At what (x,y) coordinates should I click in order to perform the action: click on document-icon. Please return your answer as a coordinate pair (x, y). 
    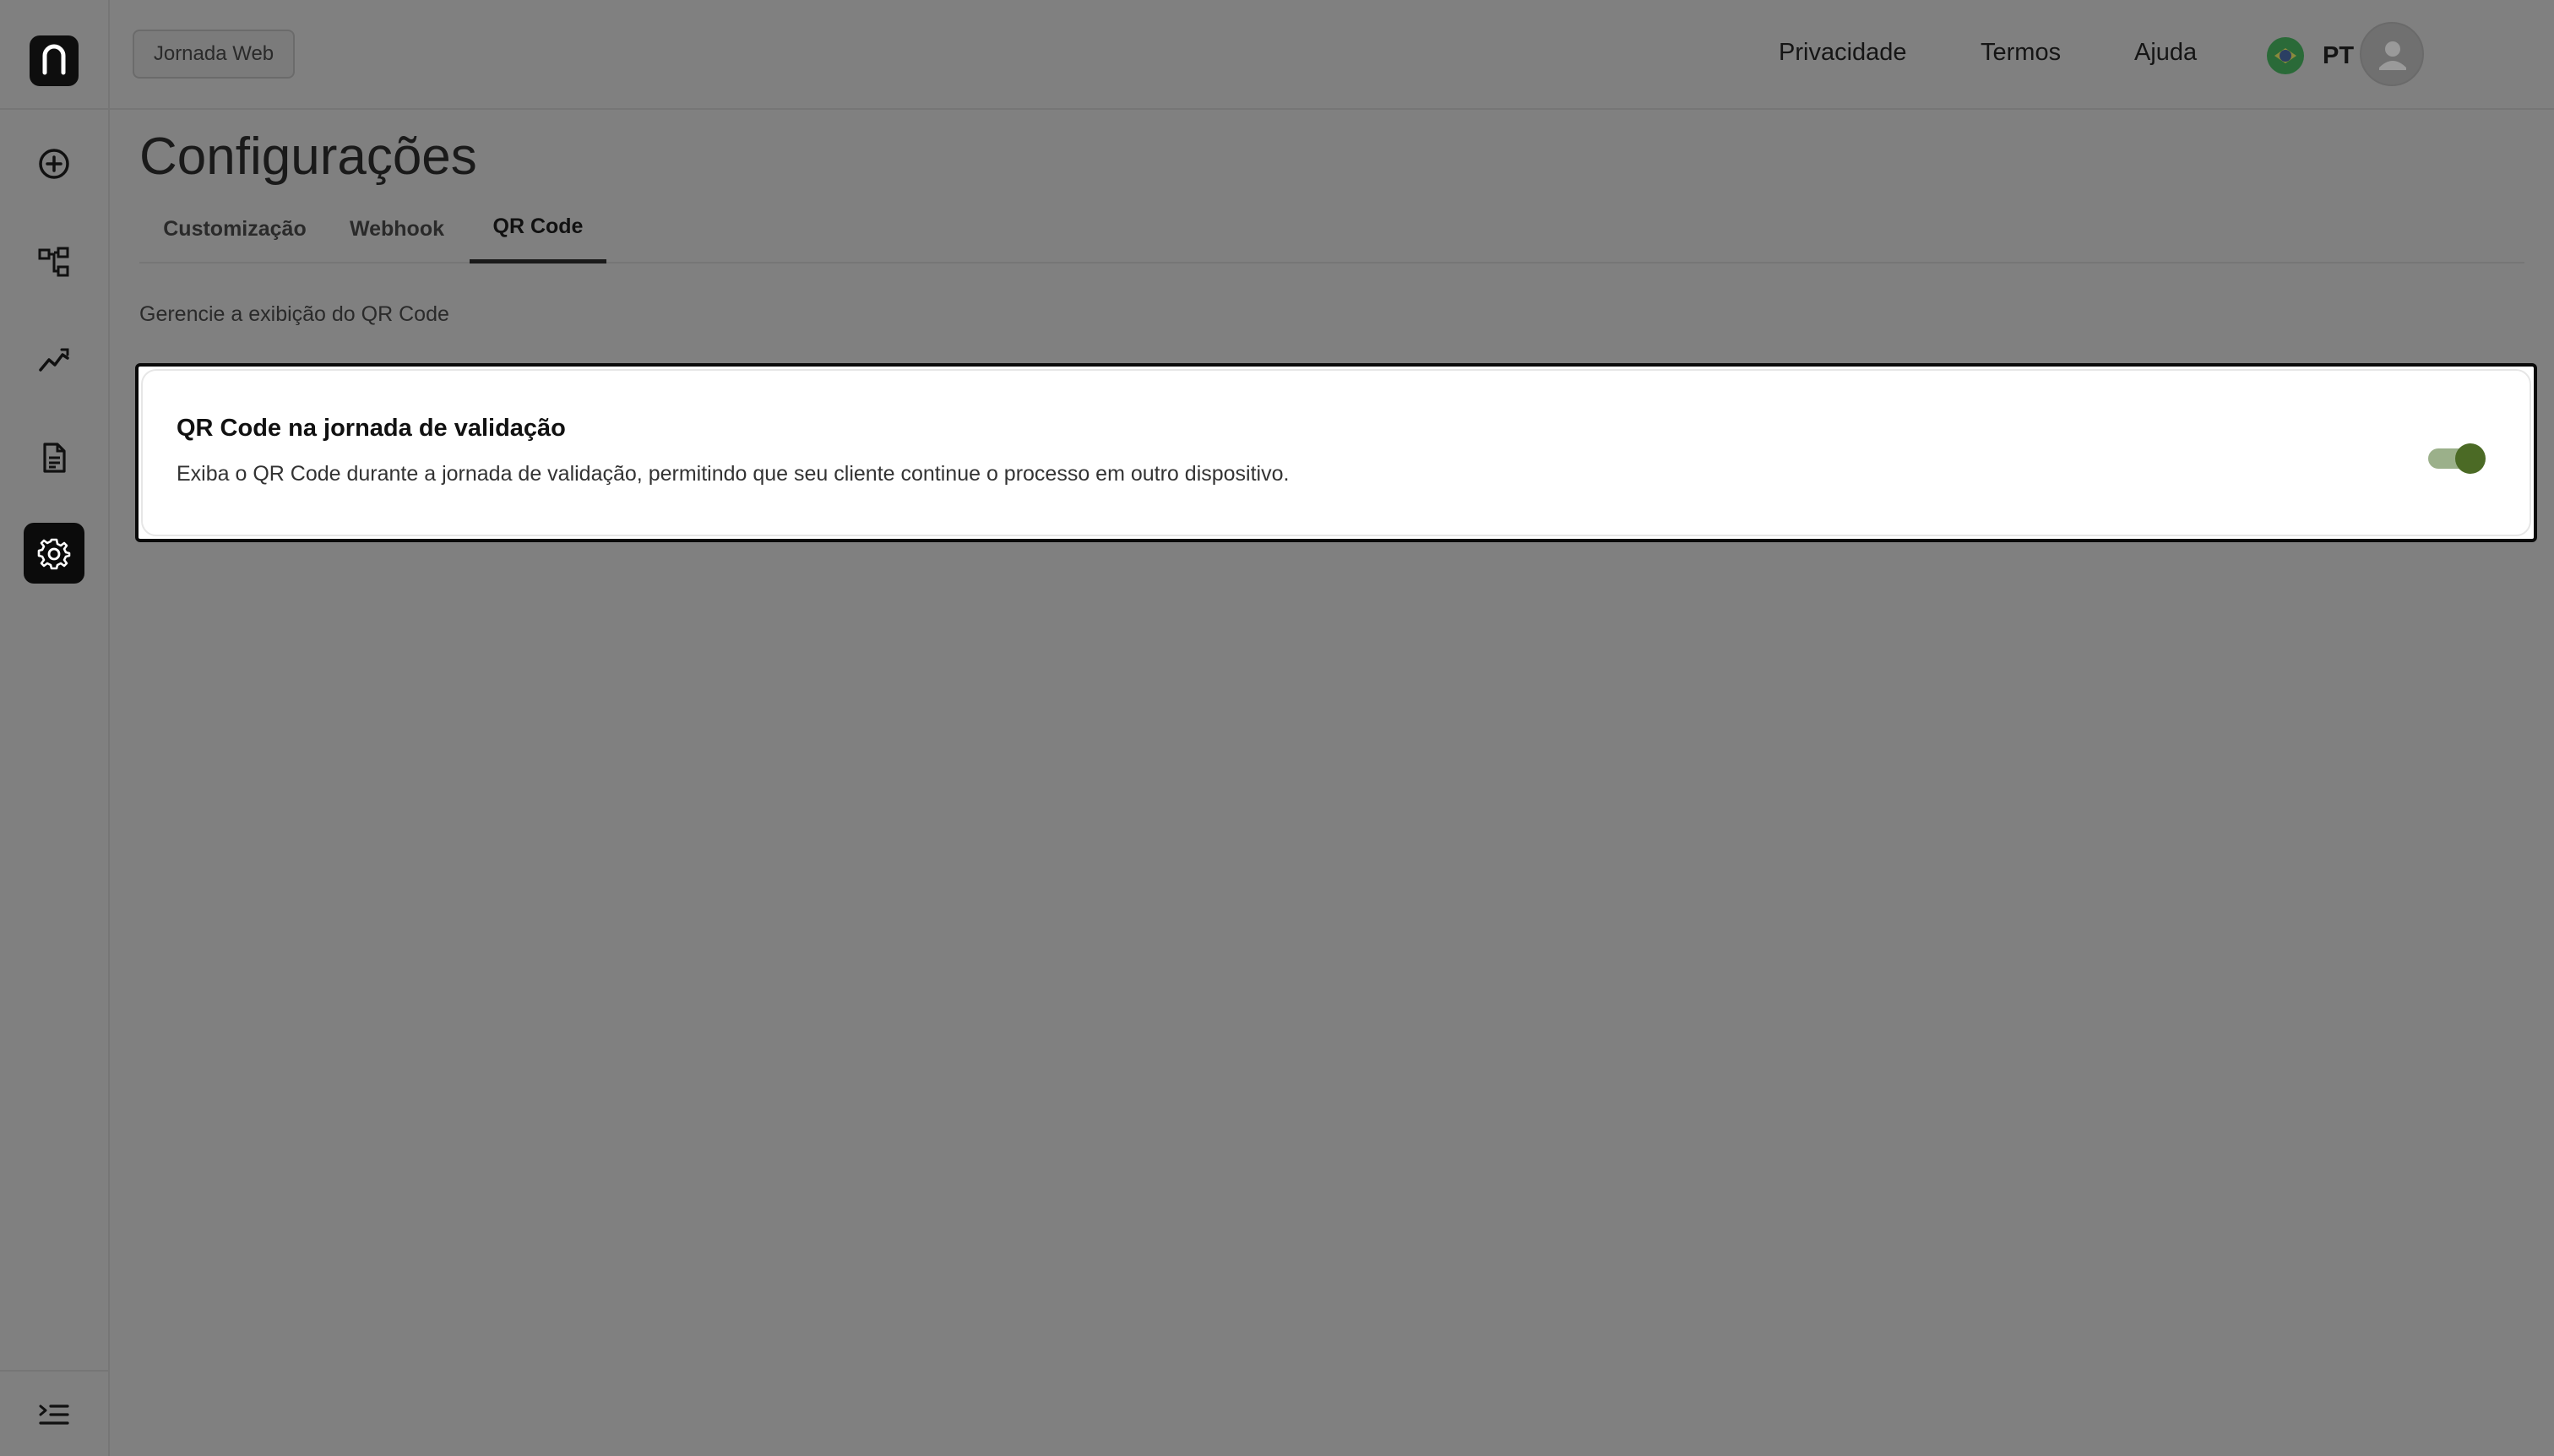
    Looking at the image, I should click on (54, 458).